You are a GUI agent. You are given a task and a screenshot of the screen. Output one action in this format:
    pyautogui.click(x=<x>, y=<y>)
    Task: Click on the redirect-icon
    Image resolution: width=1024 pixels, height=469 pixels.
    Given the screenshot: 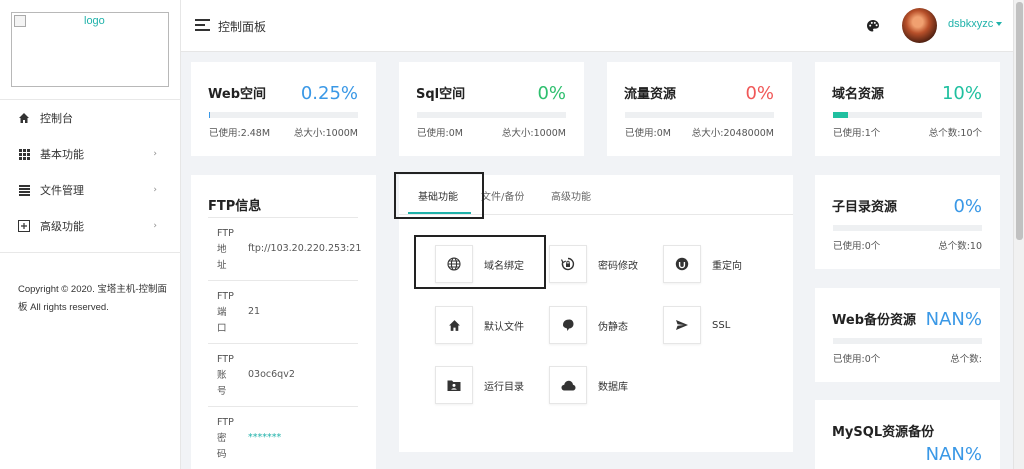 What is the action you would take?
    pyautogui.click(x=682, y=264)
    